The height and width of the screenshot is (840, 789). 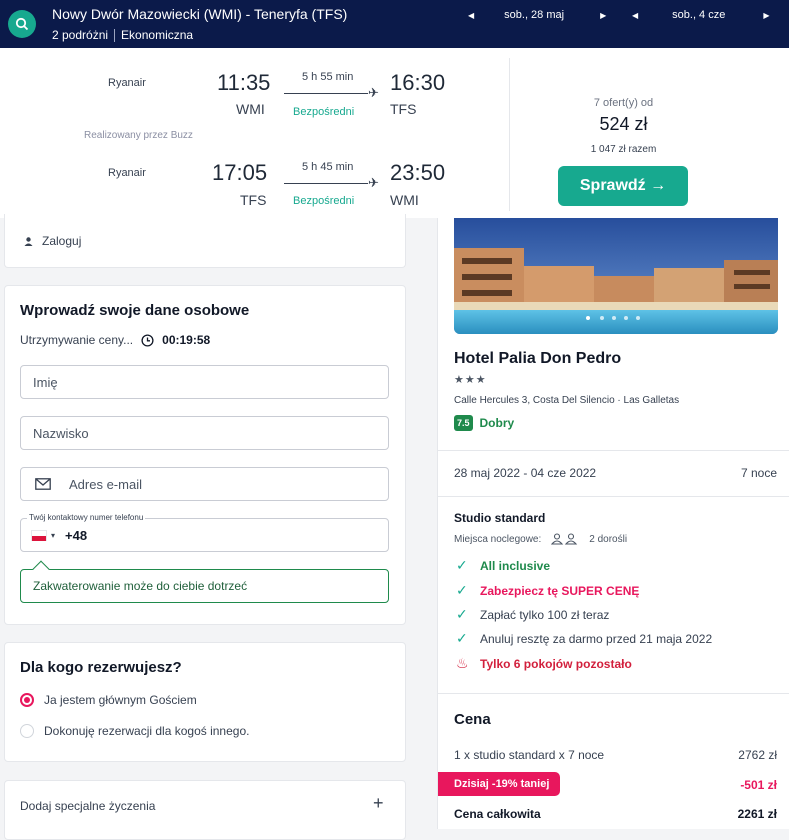 I want to click on offers-count: 7 ofert(y) od, so click(x=623, y=103).